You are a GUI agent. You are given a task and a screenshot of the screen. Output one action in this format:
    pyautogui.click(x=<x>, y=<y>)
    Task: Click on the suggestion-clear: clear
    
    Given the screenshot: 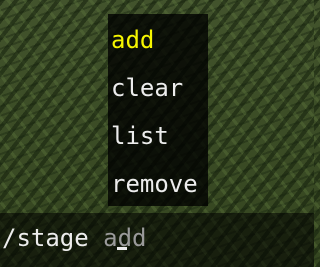 What is the action you would take?
    pyautogui.click(x=147, y=88)
    